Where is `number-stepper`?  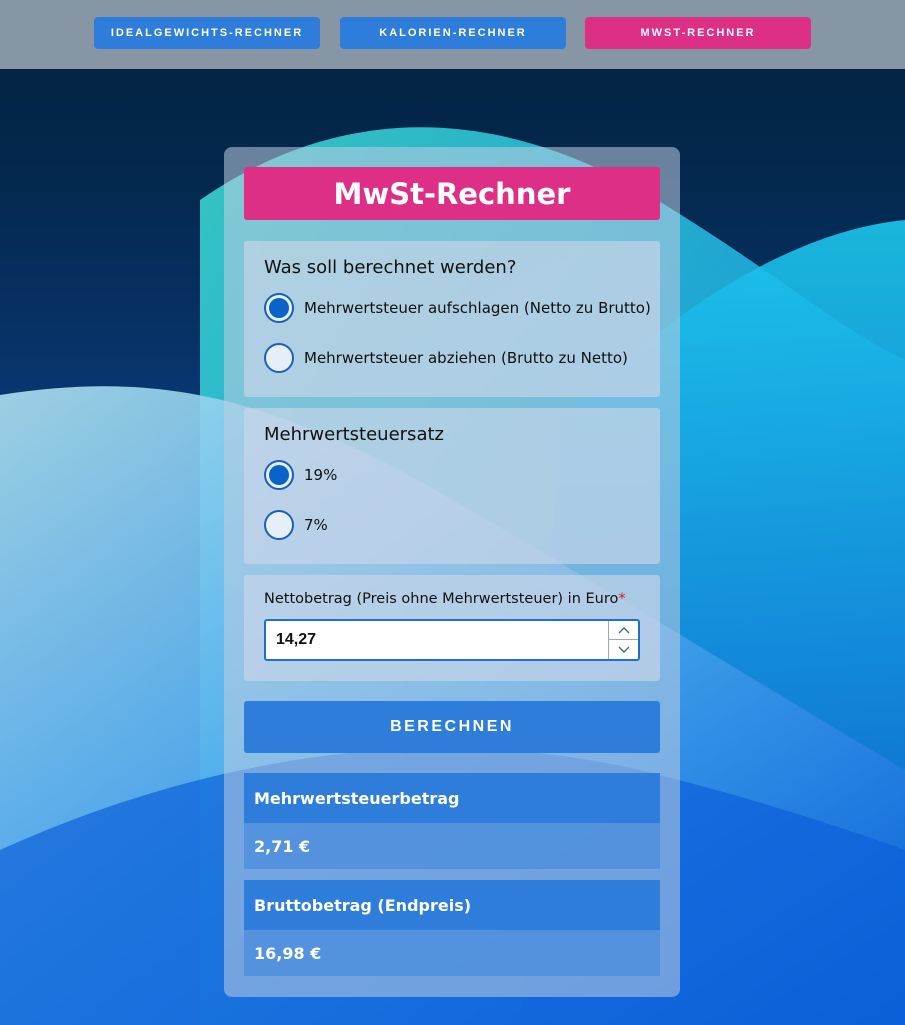
number-stepper is located at coordinates (623, 640).